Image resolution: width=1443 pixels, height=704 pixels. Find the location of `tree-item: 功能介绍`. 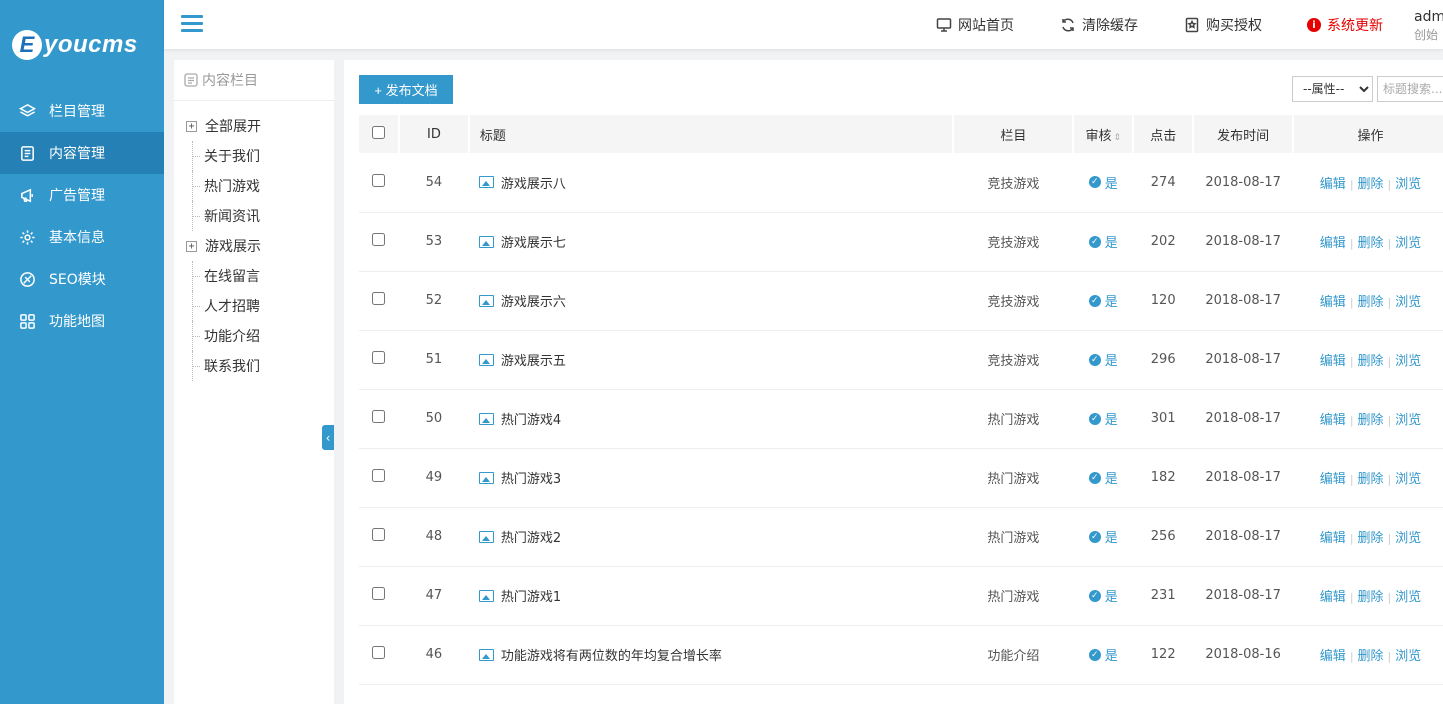

tree-item: 功能介绍 is located at coordinates (254, 336).